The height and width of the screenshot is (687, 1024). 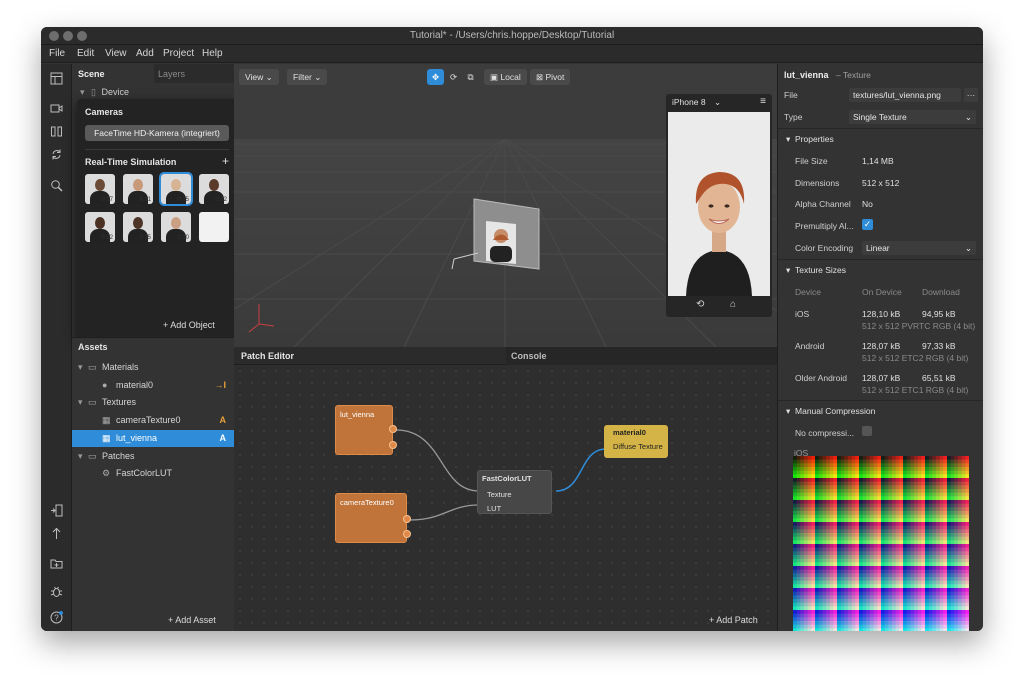 I want to click on rotate-device-icon: ⟲, so click(x=700, y=304).